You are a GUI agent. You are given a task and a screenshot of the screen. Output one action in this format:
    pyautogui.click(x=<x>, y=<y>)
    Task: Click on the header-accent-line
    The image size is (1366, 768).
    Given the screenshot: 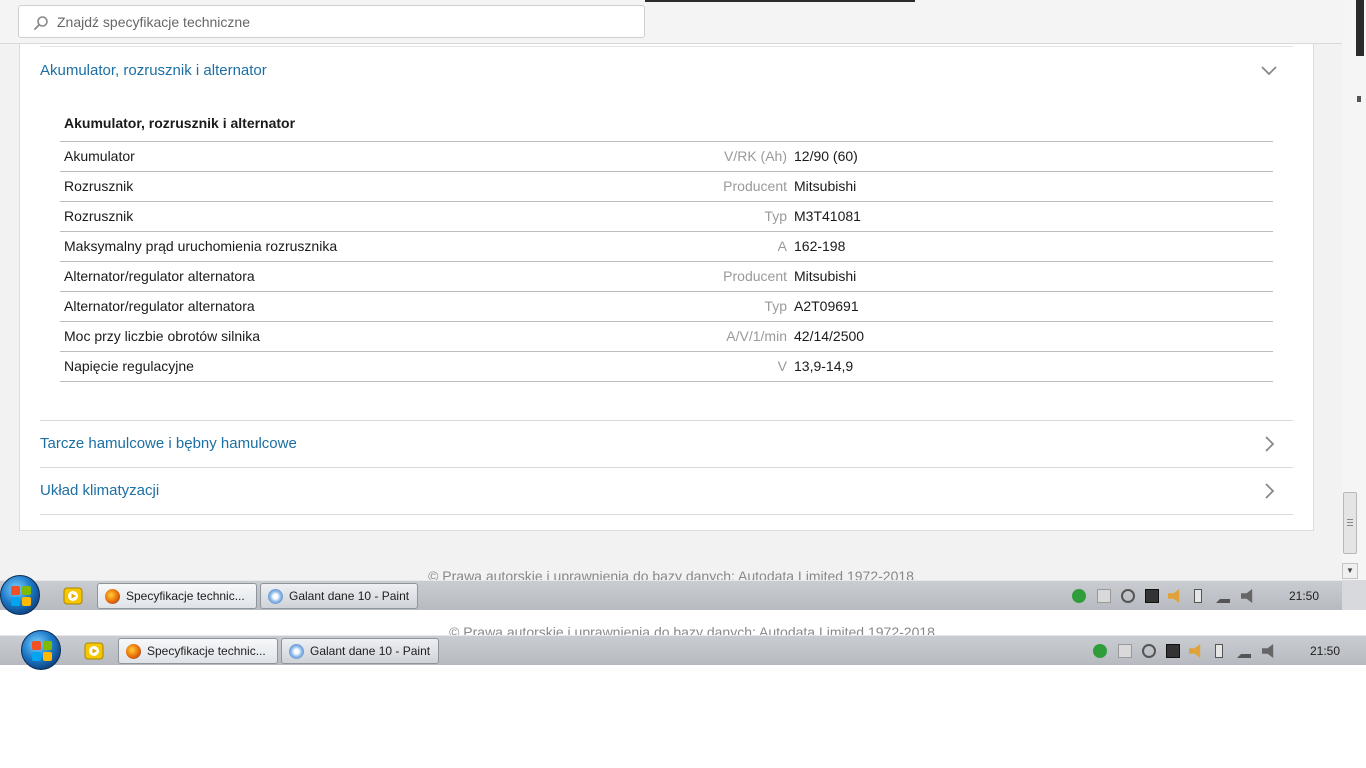 What is the action you would take?
    pyautogui.click(x=780, y=1)
    